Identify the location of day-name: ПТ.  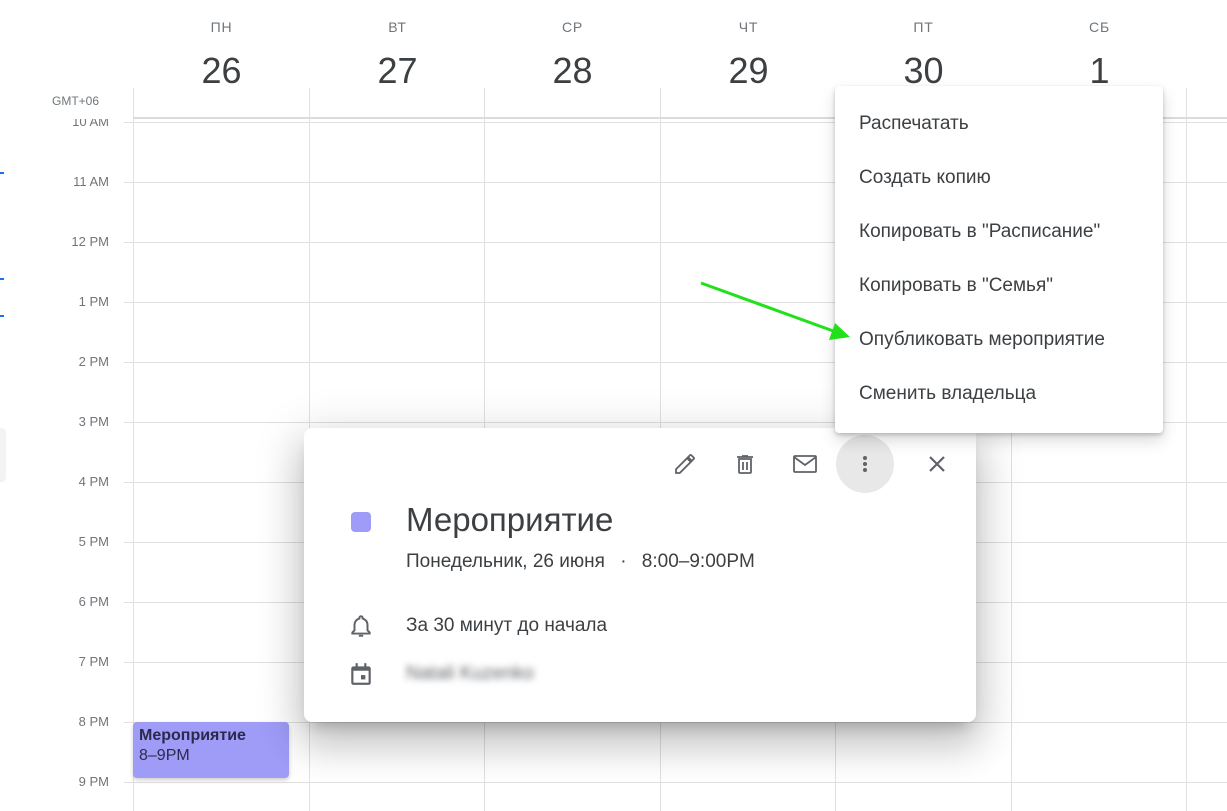
(923, 27).